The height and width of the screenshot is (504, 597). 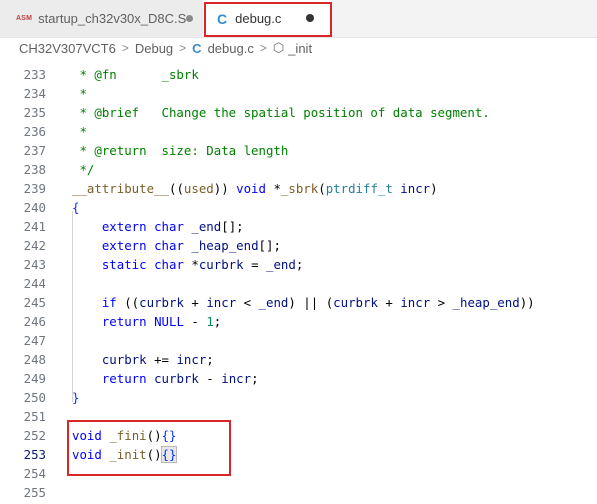 What do you see at coordinates (389, 302) in the screenshot?
I see `code-token: +` at bounding box center [389, 302].